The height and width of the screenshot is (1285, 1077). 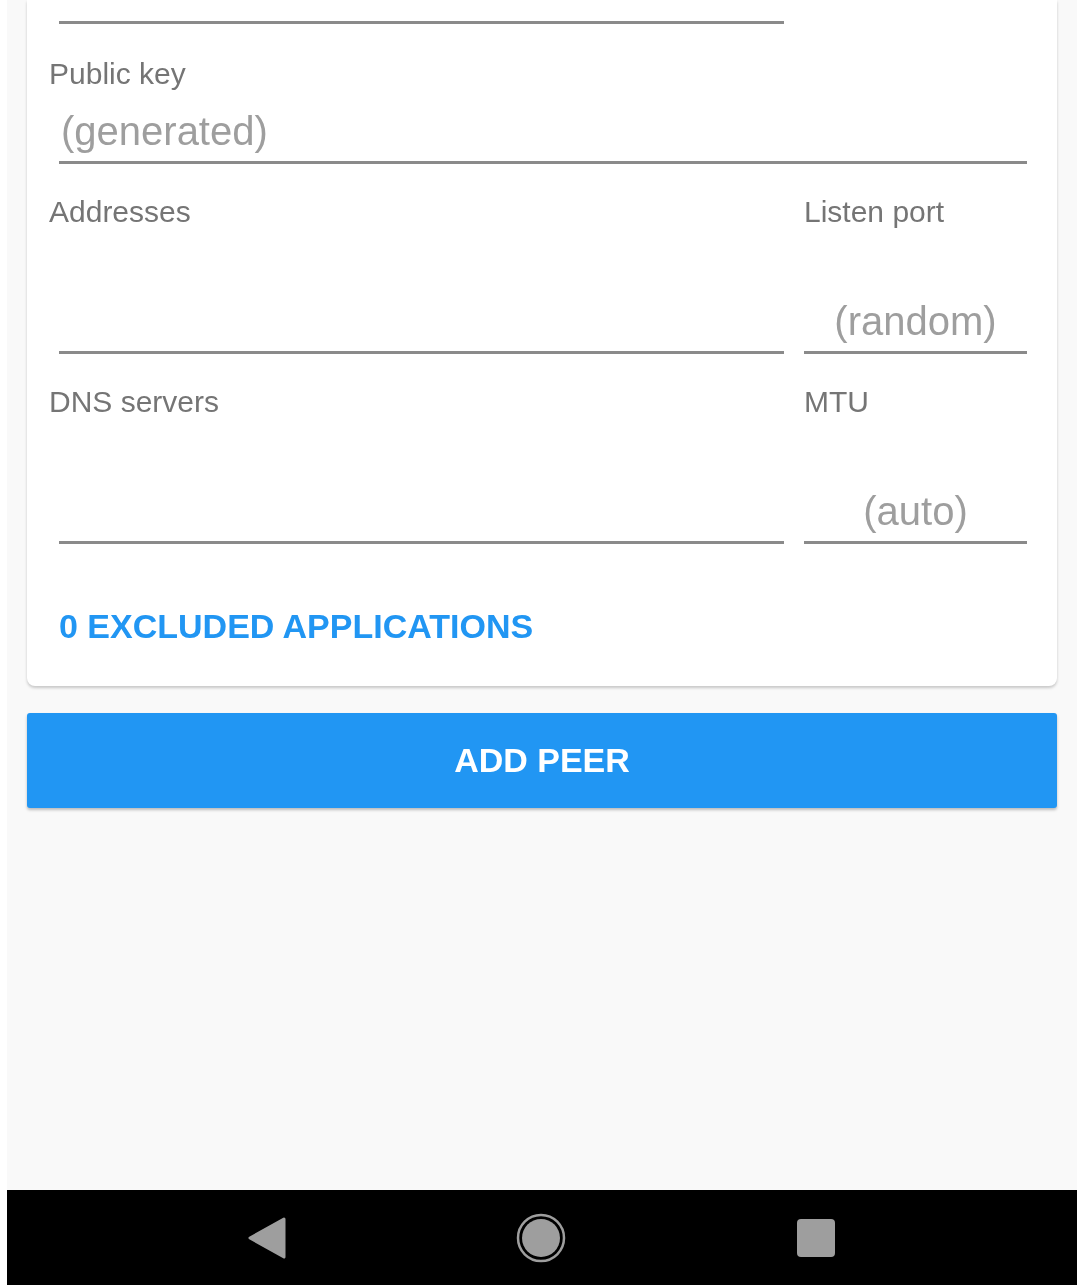 I want to click on add-peer-button: ADD PEER, so click(x=542, y=760).